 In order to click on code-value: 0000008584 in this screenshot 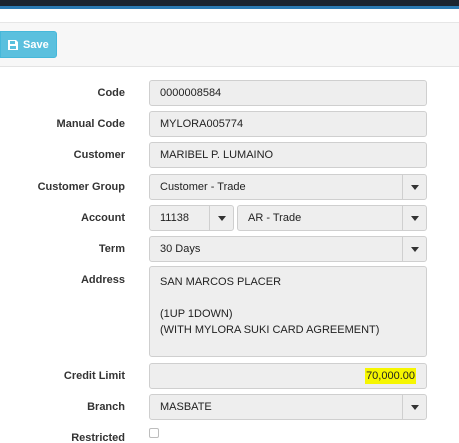, I will do `click(191, 93)`.